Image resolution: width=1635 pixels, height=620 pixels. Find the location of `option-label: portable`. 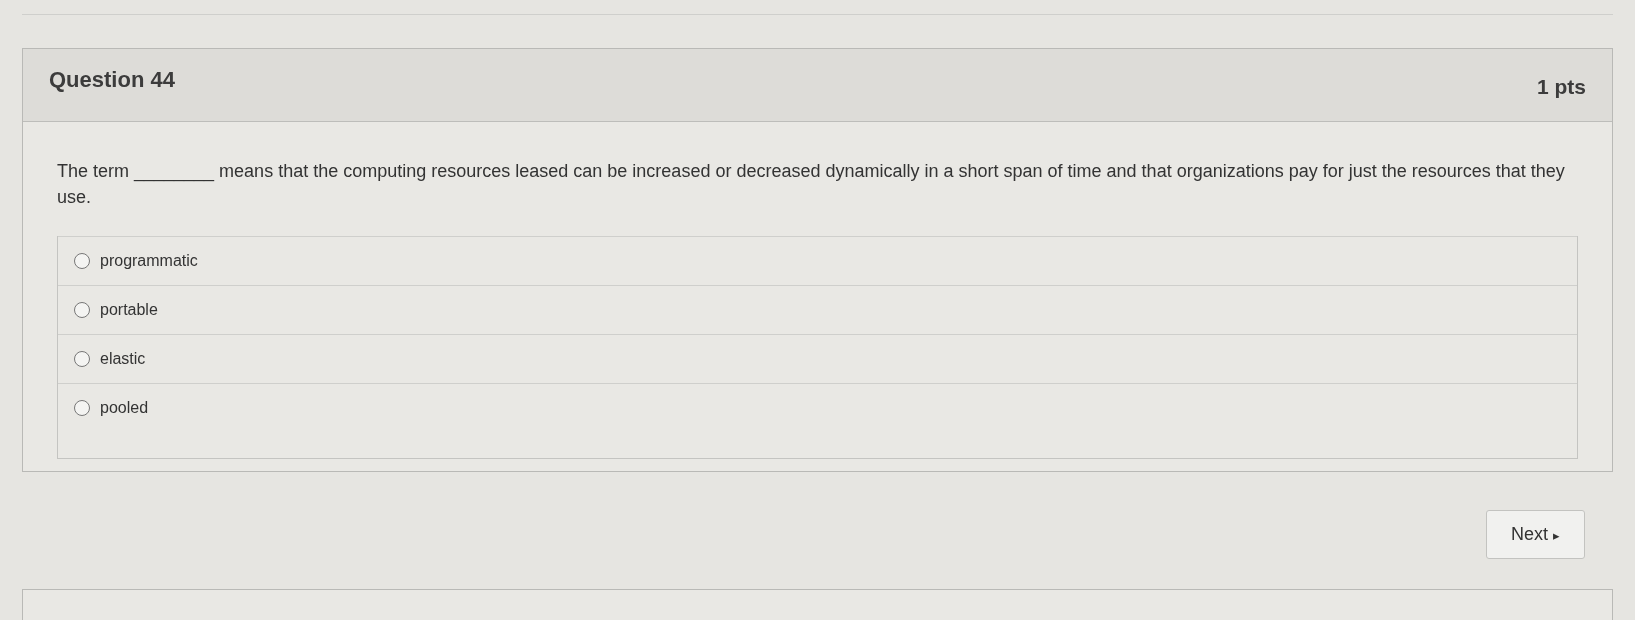

option-label: portable is located at coordinates (129, 309).